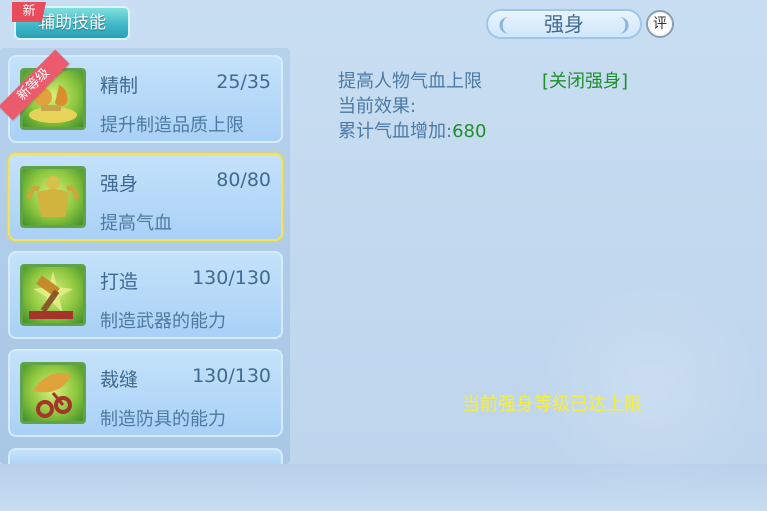 Image resolution: width=767 pixels, height=511 pixels. I want to click on detail-line-effect: 提高人物气血上限, so click(410, 81).